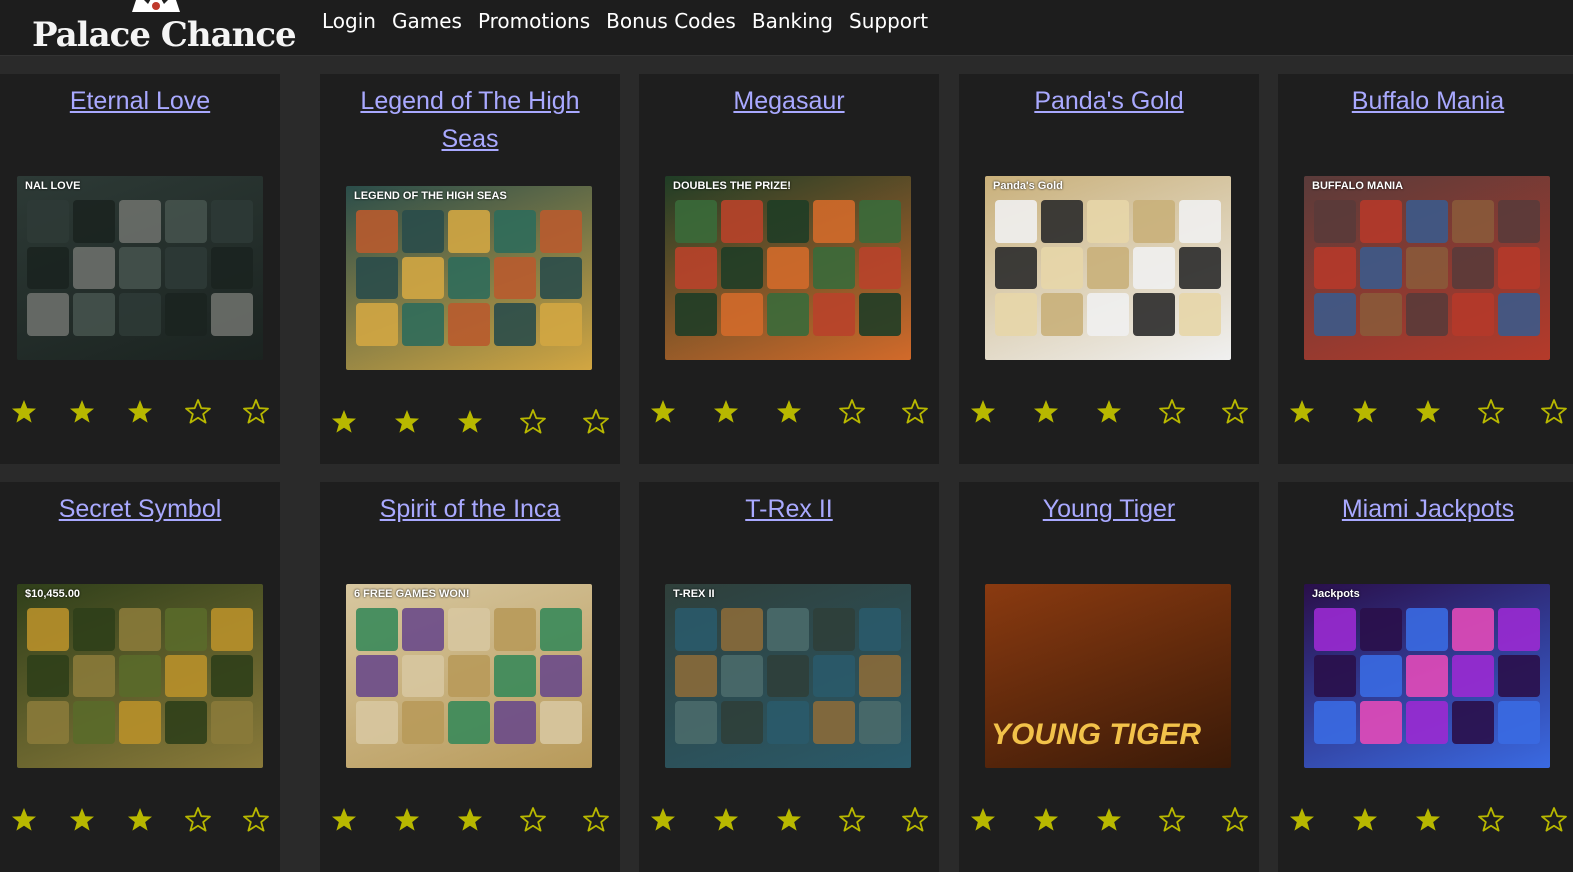 This screenshot has width=1573, height=872. What do you see at coordinates (1427, 676) in the screenshot?
I see `game-thumbnail: Jackpots` at bounding box center [1427, 676].